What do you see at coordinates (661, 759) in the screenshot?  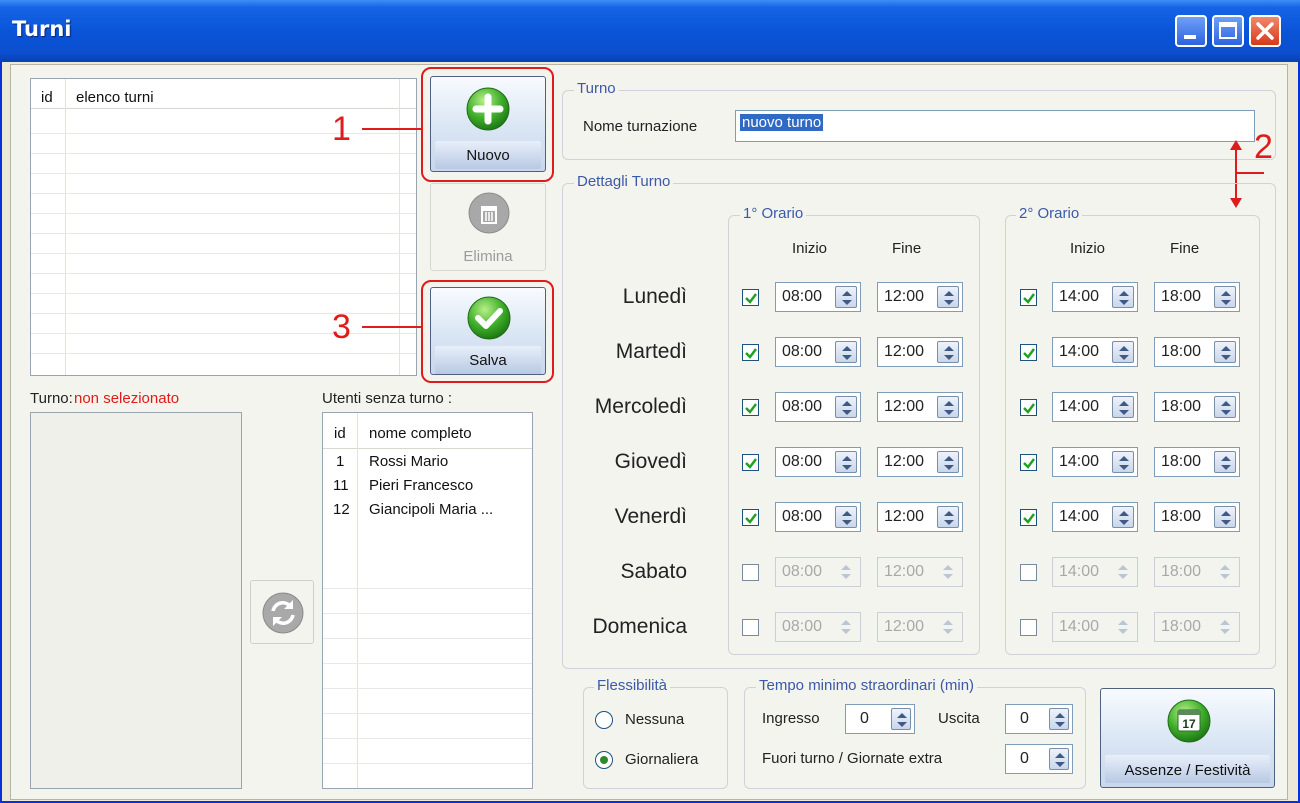 I see `radio-giornaliera-label: Giornaliera` at bounding box center [661, 759].